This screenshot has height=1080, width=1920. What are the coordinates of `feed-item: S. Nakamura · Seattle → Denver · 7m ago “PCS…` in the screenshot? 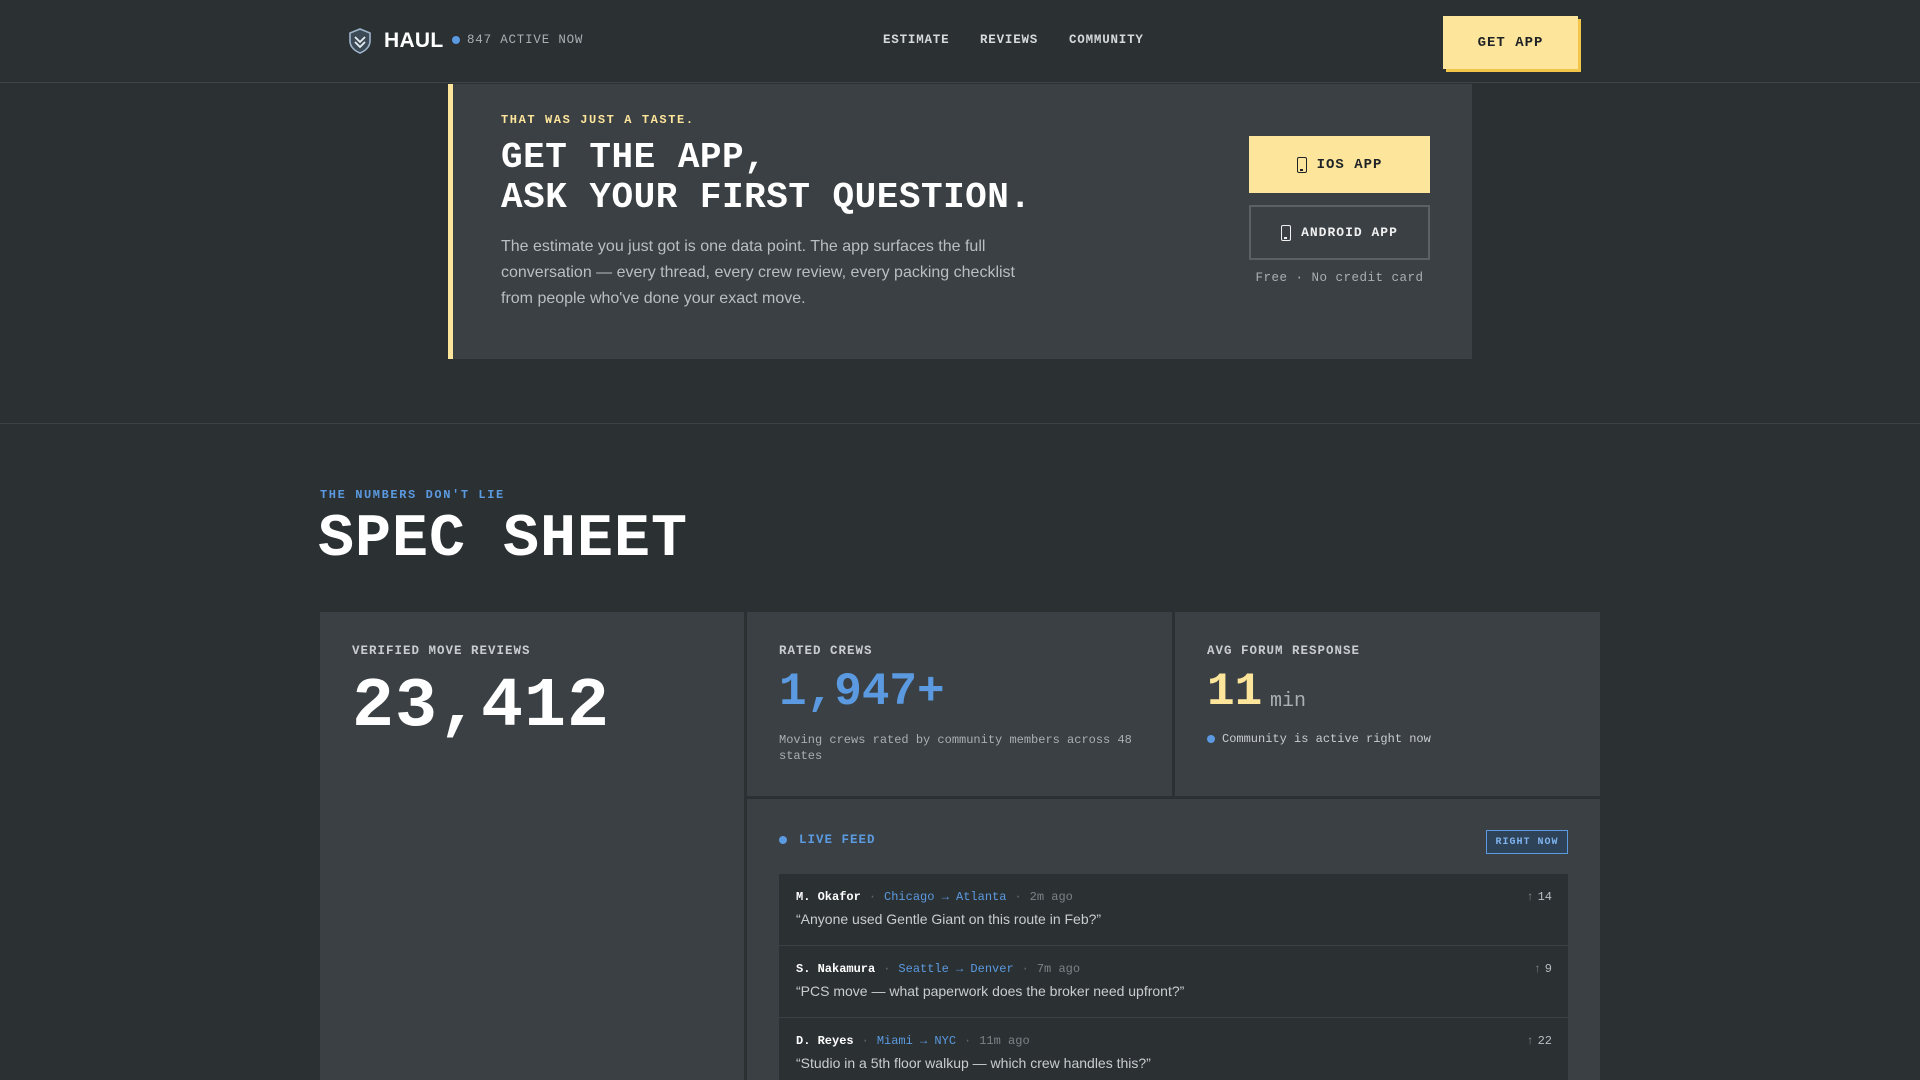 It's located at (1173, 982).